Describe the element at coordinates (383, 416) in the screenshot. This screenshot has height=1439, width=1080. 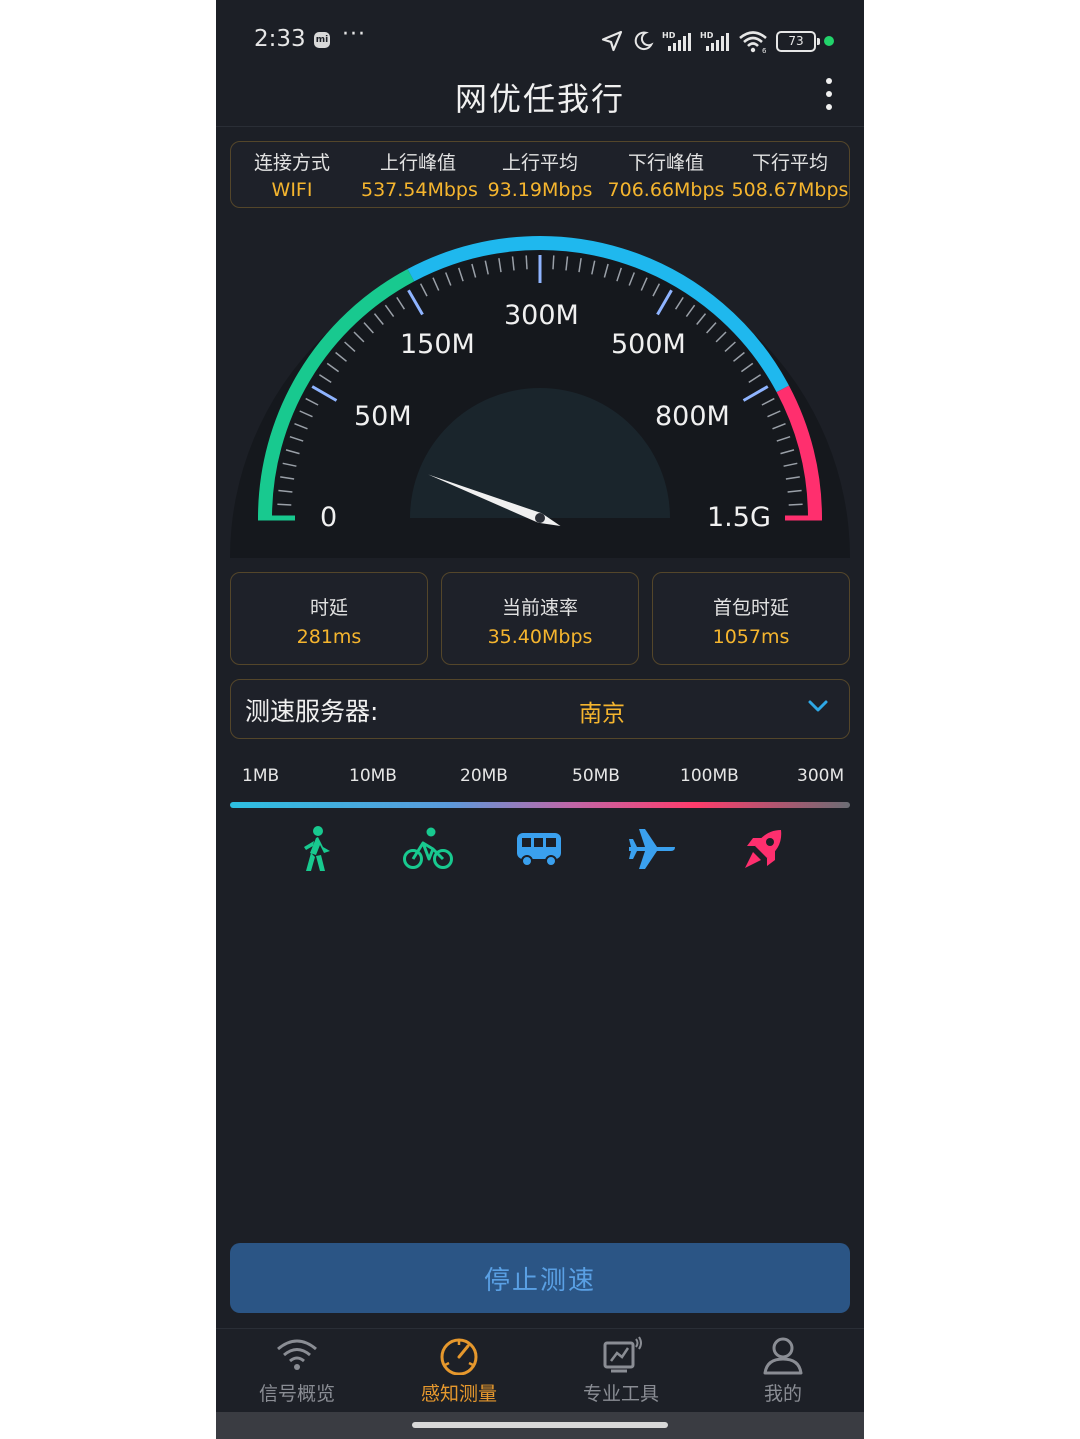
I see `gauge-label-50m: 50M` at that location.